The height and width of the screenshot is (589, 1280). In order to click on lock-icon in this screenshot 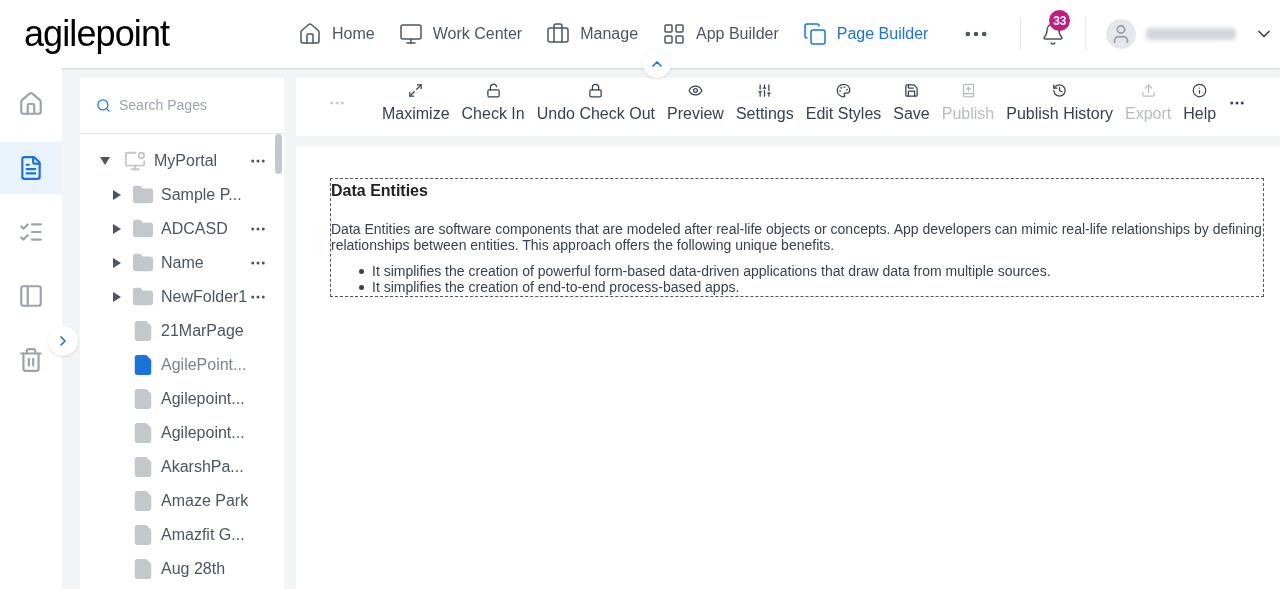, I will do `click(596, 90)`.